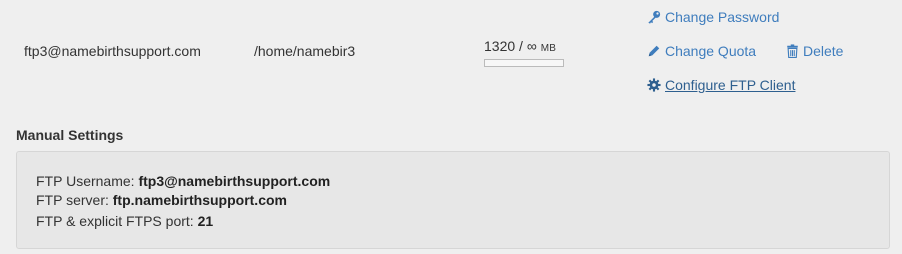  What do you see at coordinates (823, 51) in the screenshot?
I see `delete-label: Delete` at bounding box center [823, 51].